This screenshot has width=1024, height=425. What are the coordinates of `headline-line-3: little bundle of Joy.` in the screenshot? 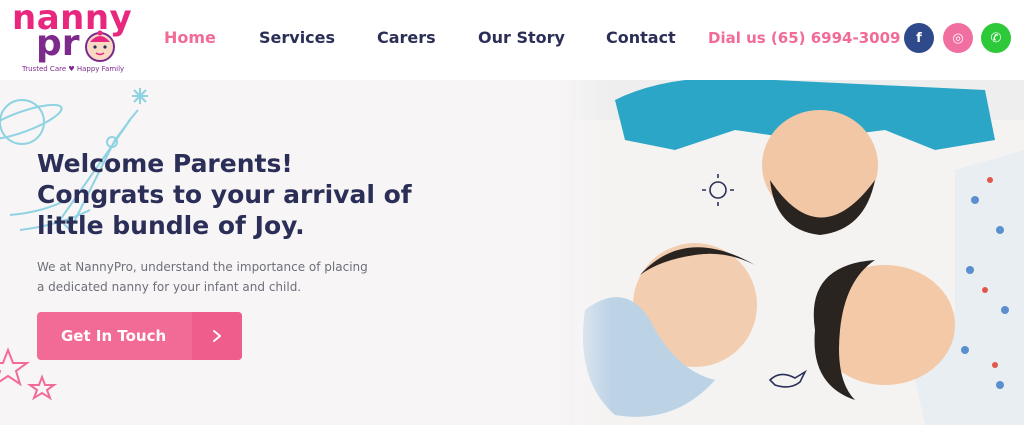 It's located at (171, 225).